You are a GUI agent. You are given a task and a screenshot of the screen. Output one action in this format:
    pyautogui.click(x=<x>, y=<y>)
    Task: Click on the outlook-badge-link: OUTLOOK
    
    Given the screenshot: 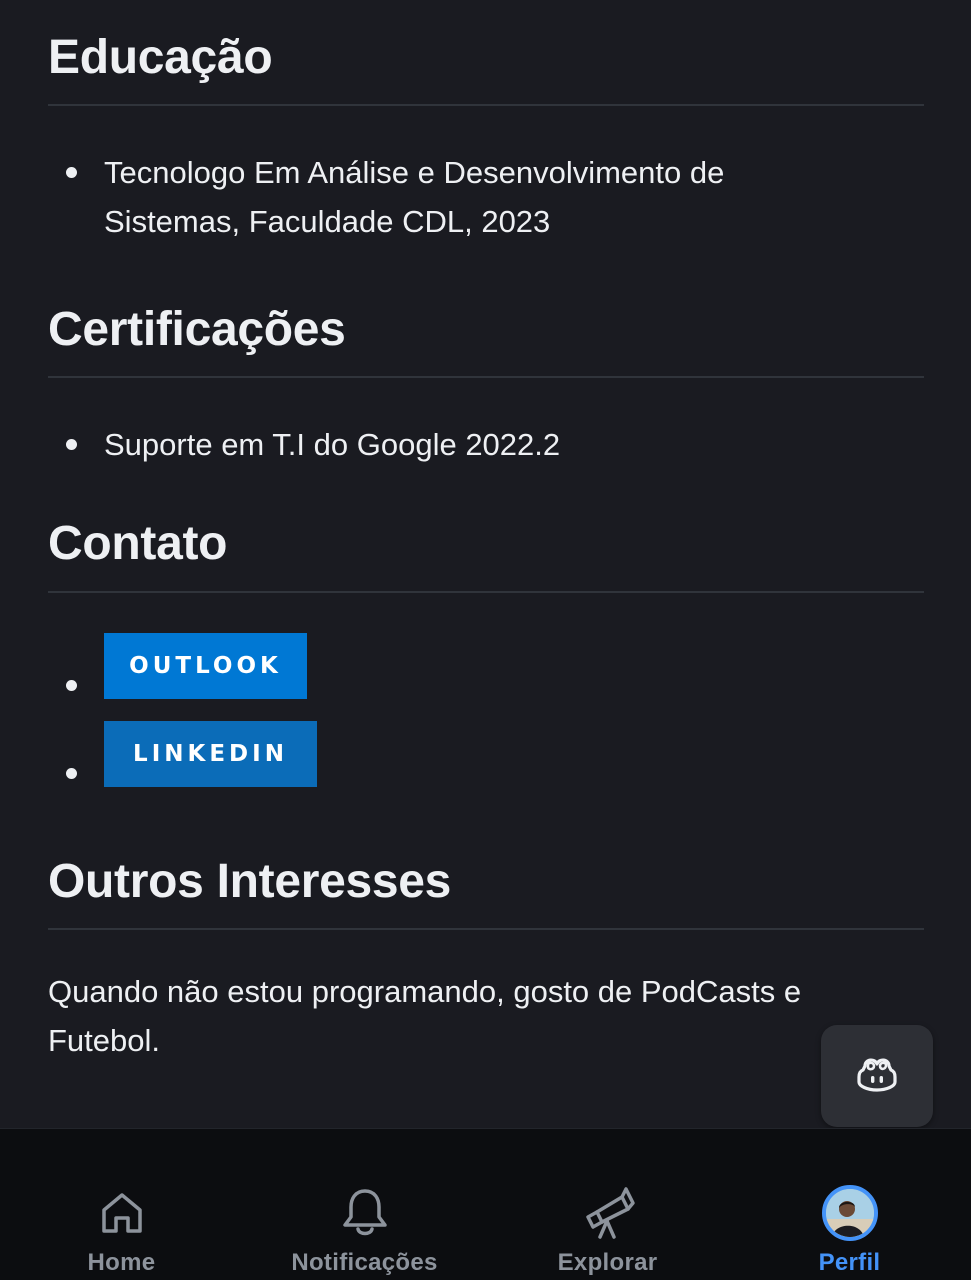 What is the action you would take?
    pyautogui.click(x=205, y=665)
    